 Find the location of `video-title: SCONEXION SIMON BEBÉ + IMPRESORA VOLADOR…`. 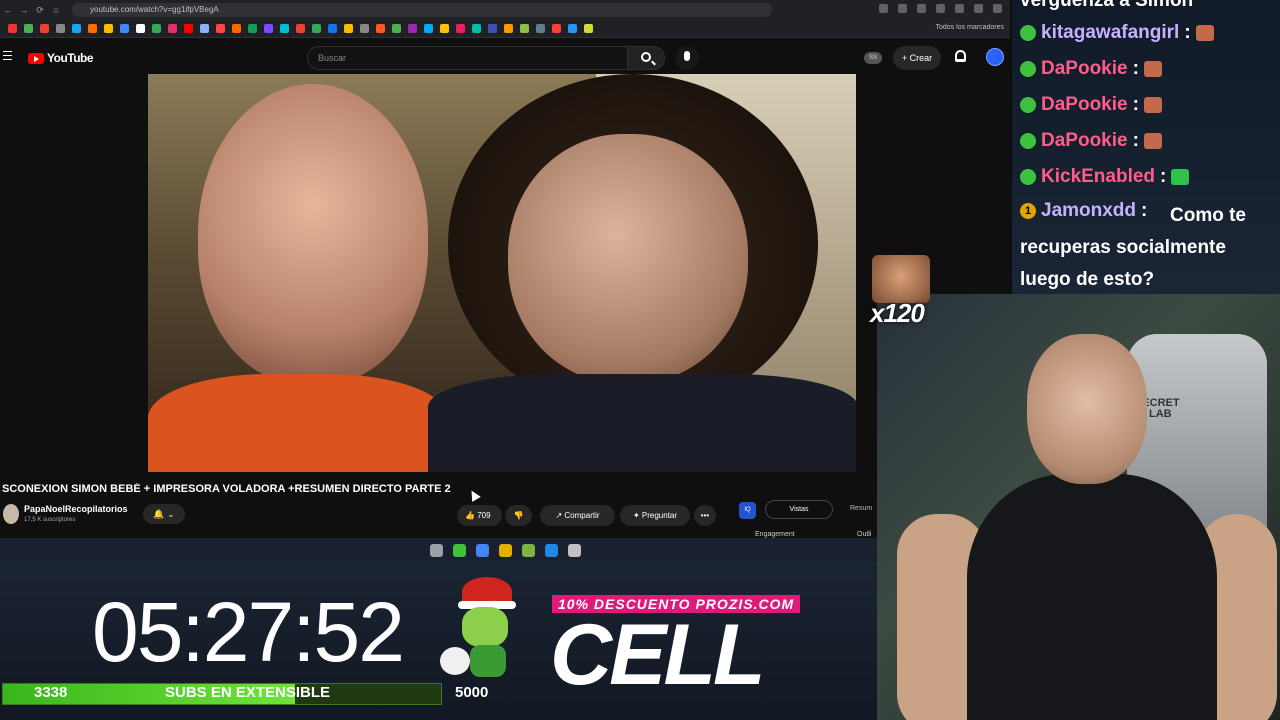

video-title: SCONEXION SIMON BEBÉ + IMPRESORA VOLADOR… is located at coordinates (226, 489).